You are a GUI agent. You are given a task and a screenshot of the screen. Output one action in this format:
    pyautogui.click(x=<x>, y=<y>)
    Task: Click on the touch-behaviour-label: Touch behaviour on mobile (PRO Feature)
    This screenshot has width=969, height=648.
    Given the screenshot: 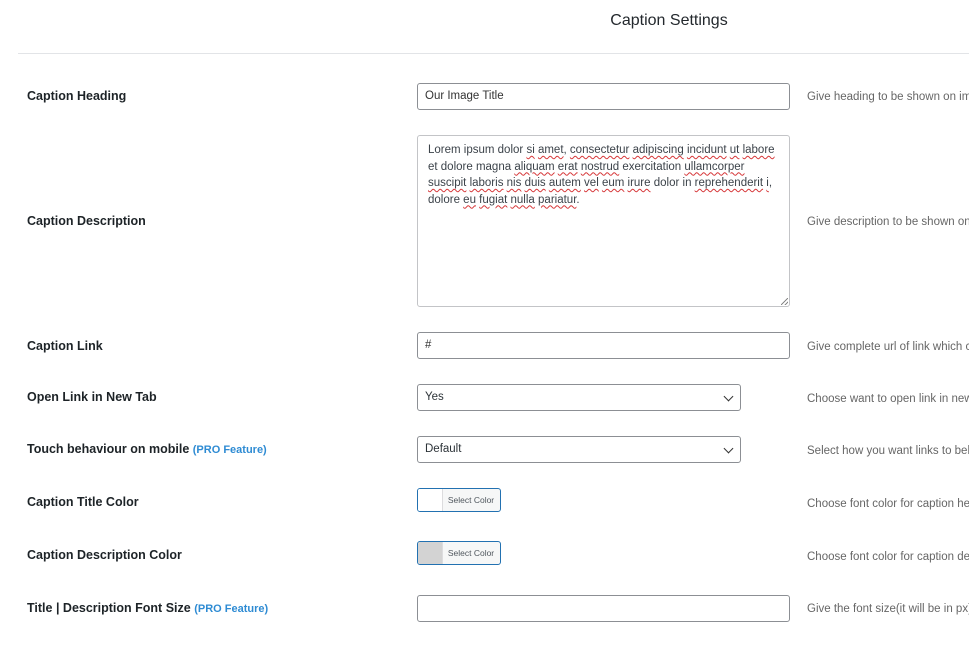 What is the action you would take?
    pyautogui.click(x=147, y=449)
    